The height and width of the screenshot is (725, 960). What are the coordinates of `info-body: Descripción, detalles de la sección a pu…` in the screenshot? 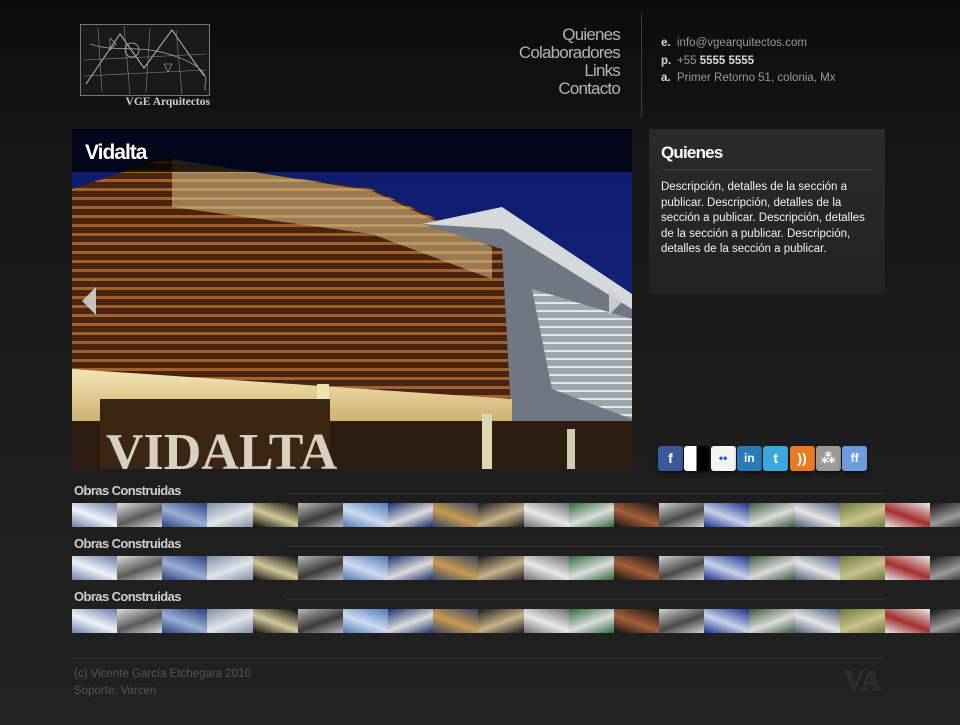 It's located at (763, 218).